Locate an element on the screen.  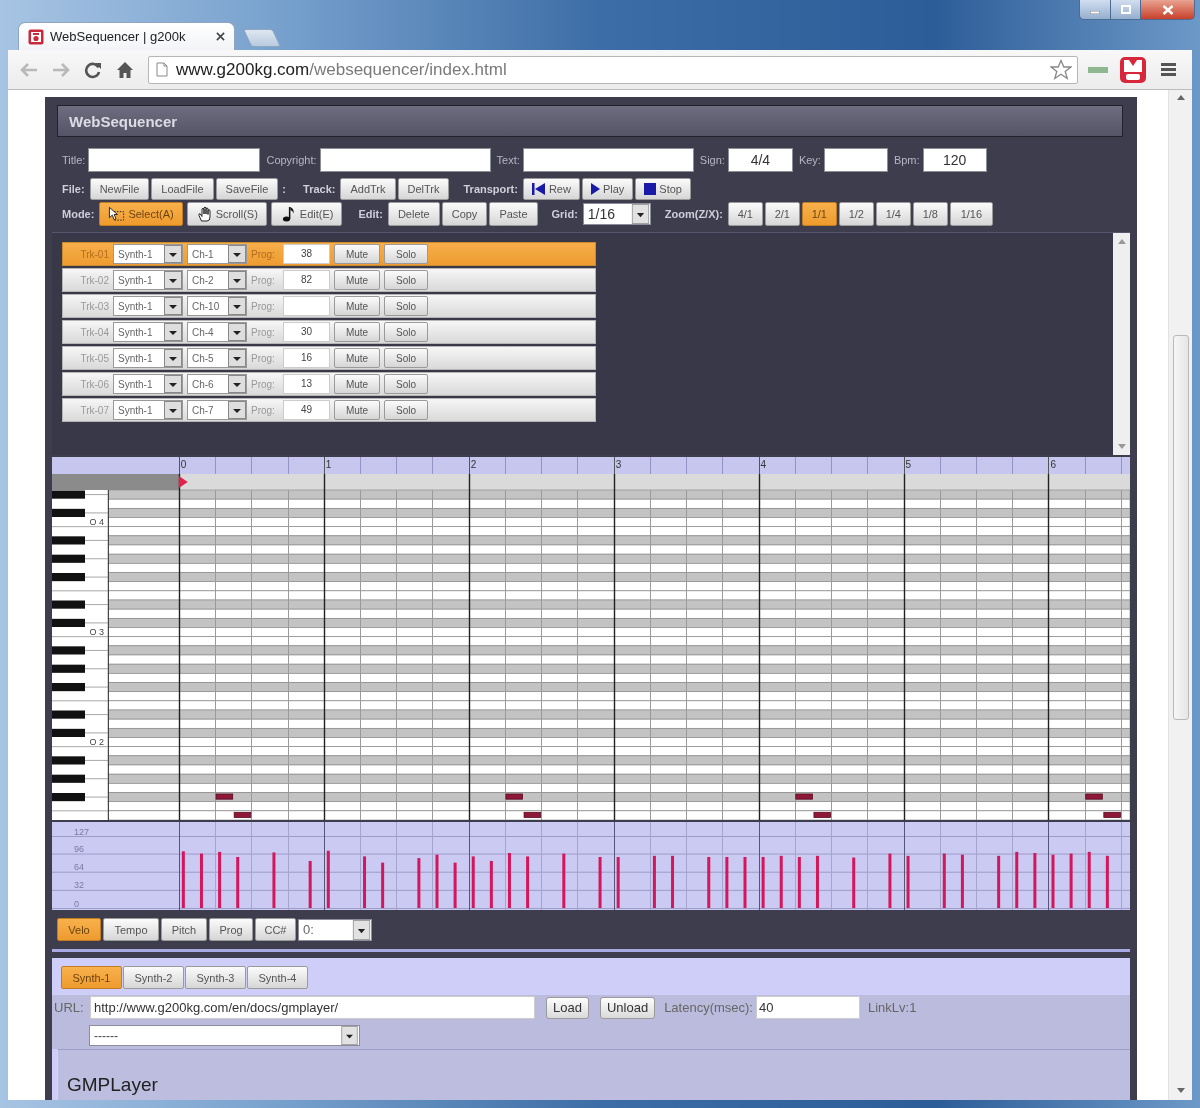
zoom-button: 1/1 is located at coordinates (819, 214).